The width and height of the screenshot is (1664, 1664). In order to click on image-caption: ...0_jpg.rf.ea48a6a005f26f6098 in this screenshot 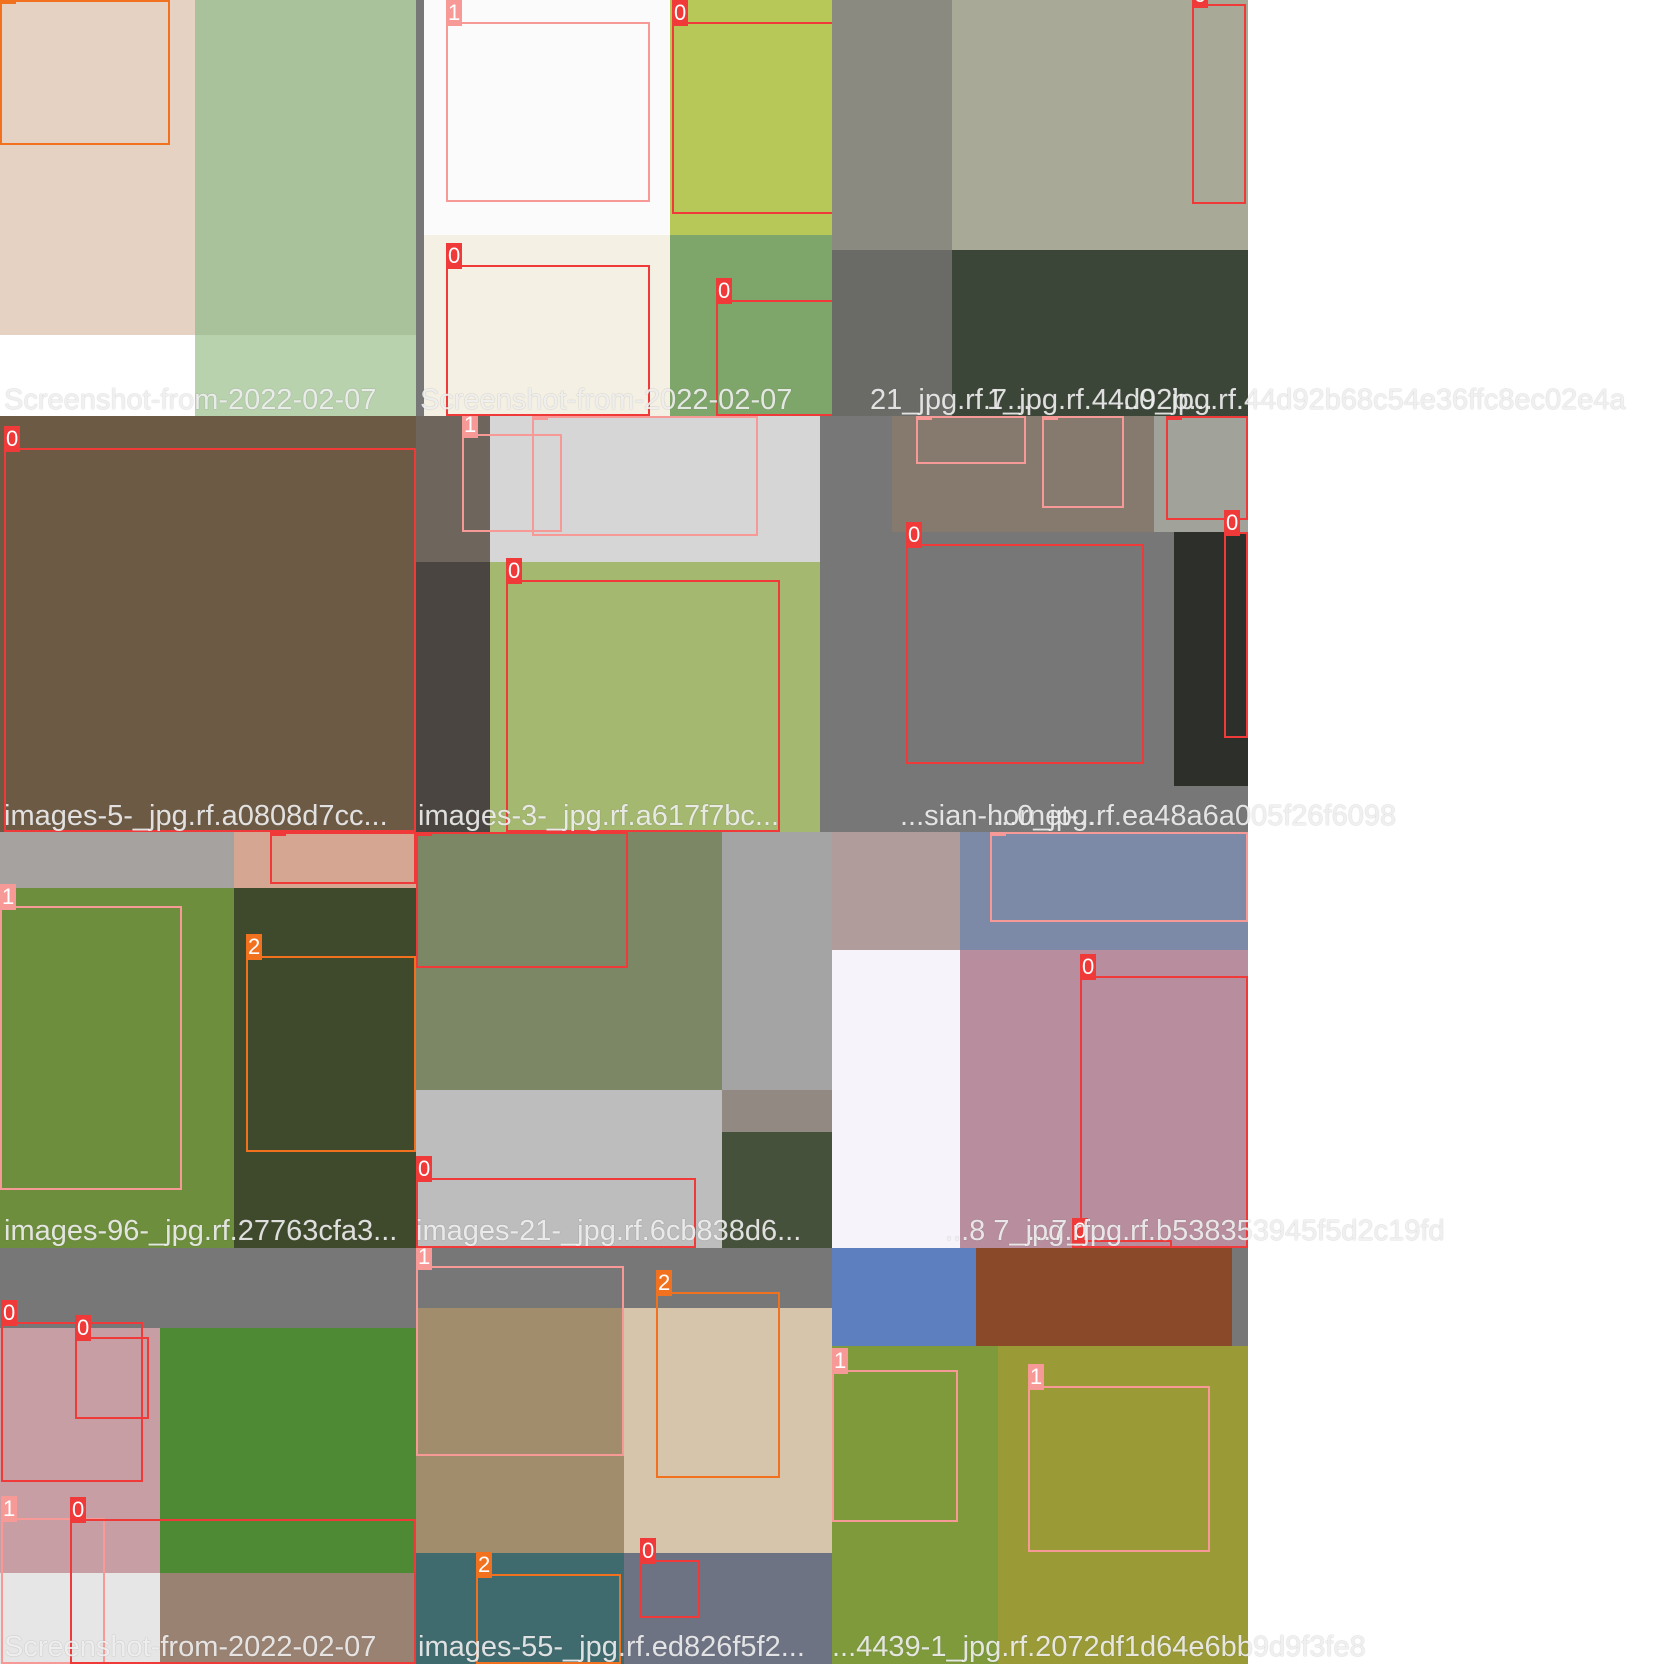, I will do `click(1195, 816)`.